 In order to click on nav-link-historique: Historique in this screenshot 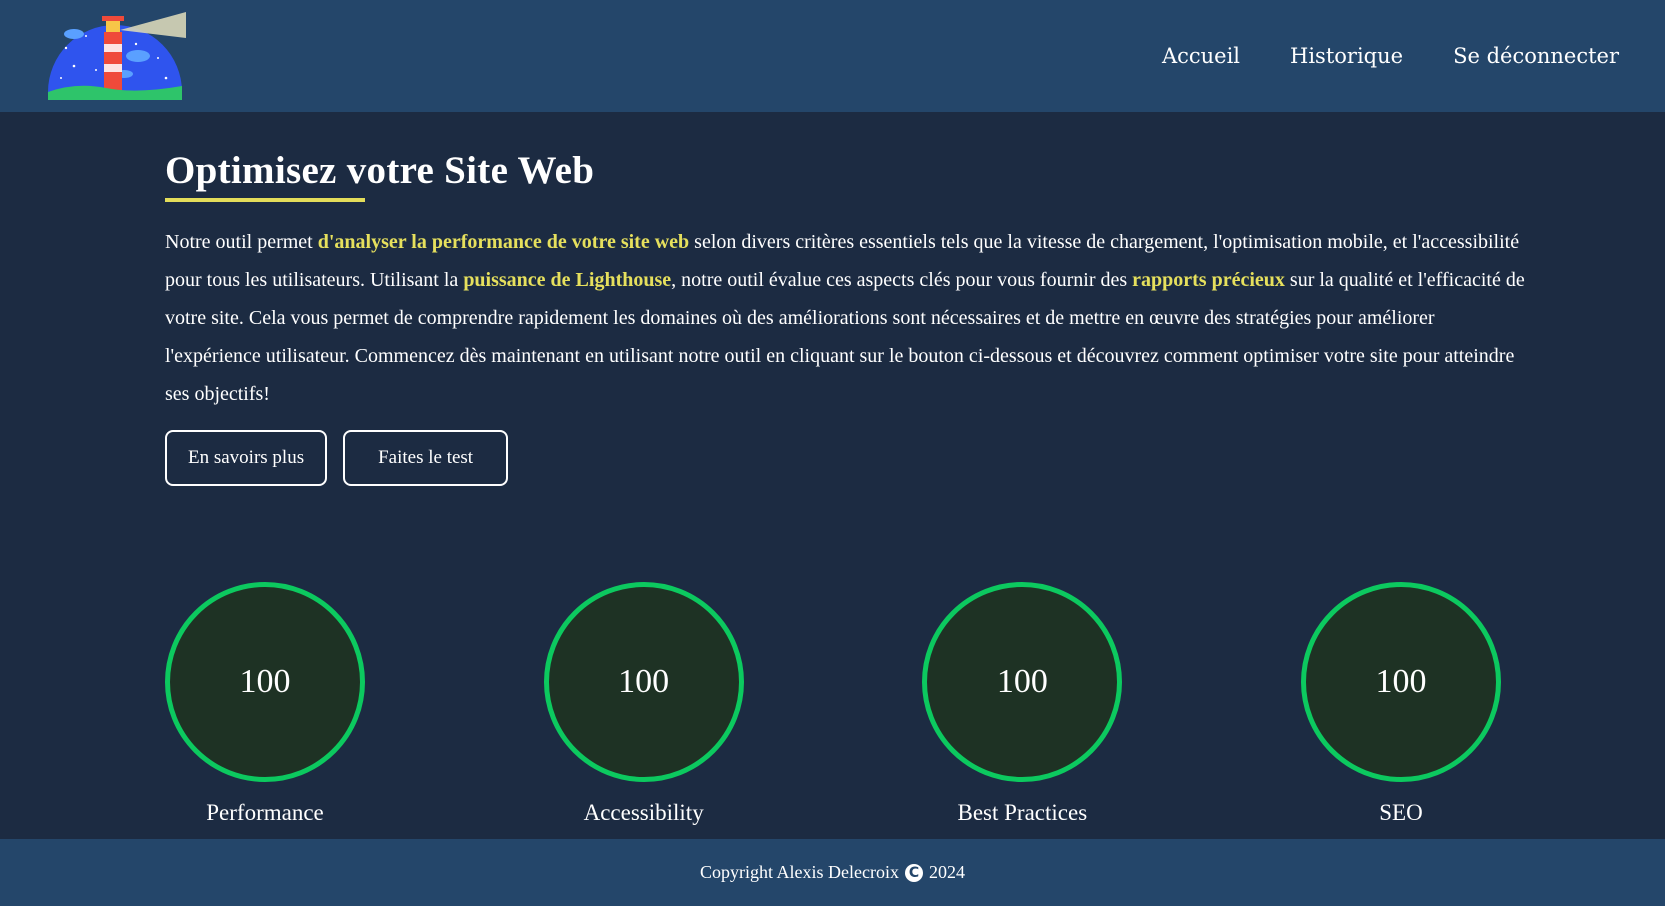, I will do `click(1346, 56)`.